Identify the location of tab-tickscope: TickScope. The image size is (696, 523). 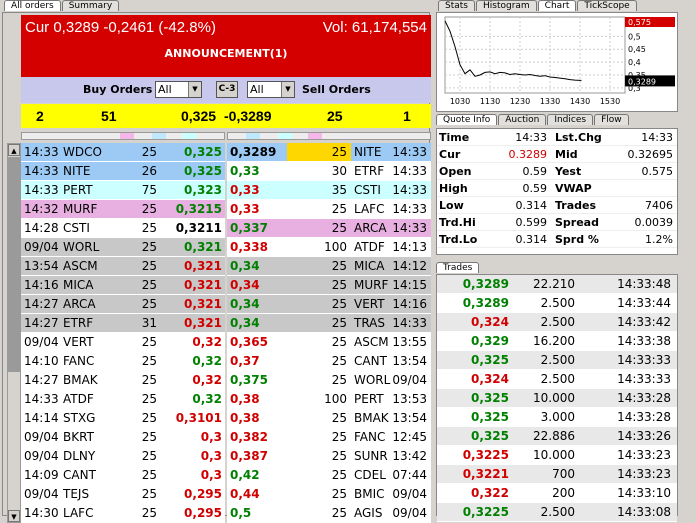
(607, 5).